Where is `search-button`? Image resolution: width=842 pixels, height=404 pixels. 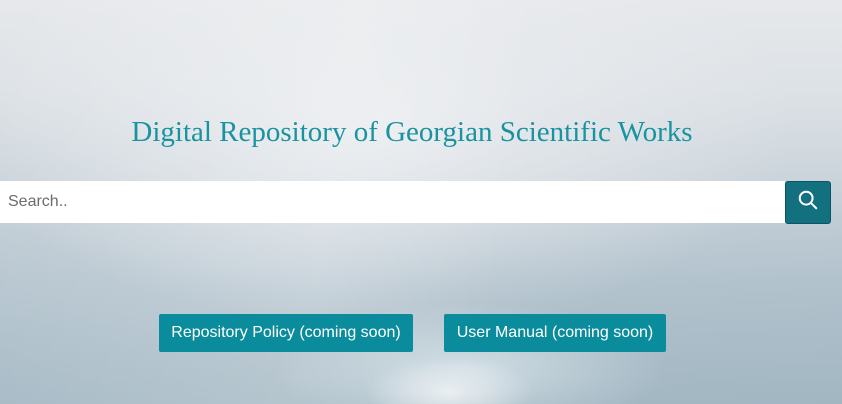 search-button is located at coordinates (808, 202).